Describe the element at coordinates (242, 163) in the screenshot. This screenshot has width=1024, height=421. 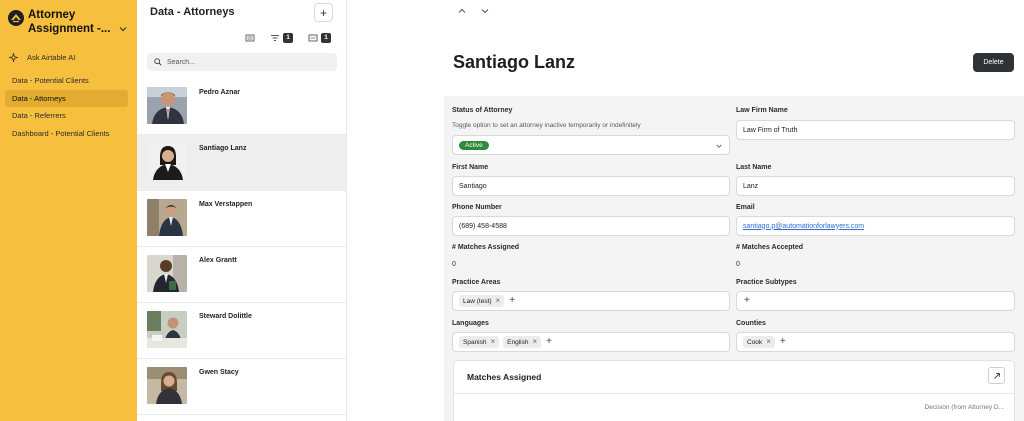
I see `list-item: Santiago Lanz` at that location.